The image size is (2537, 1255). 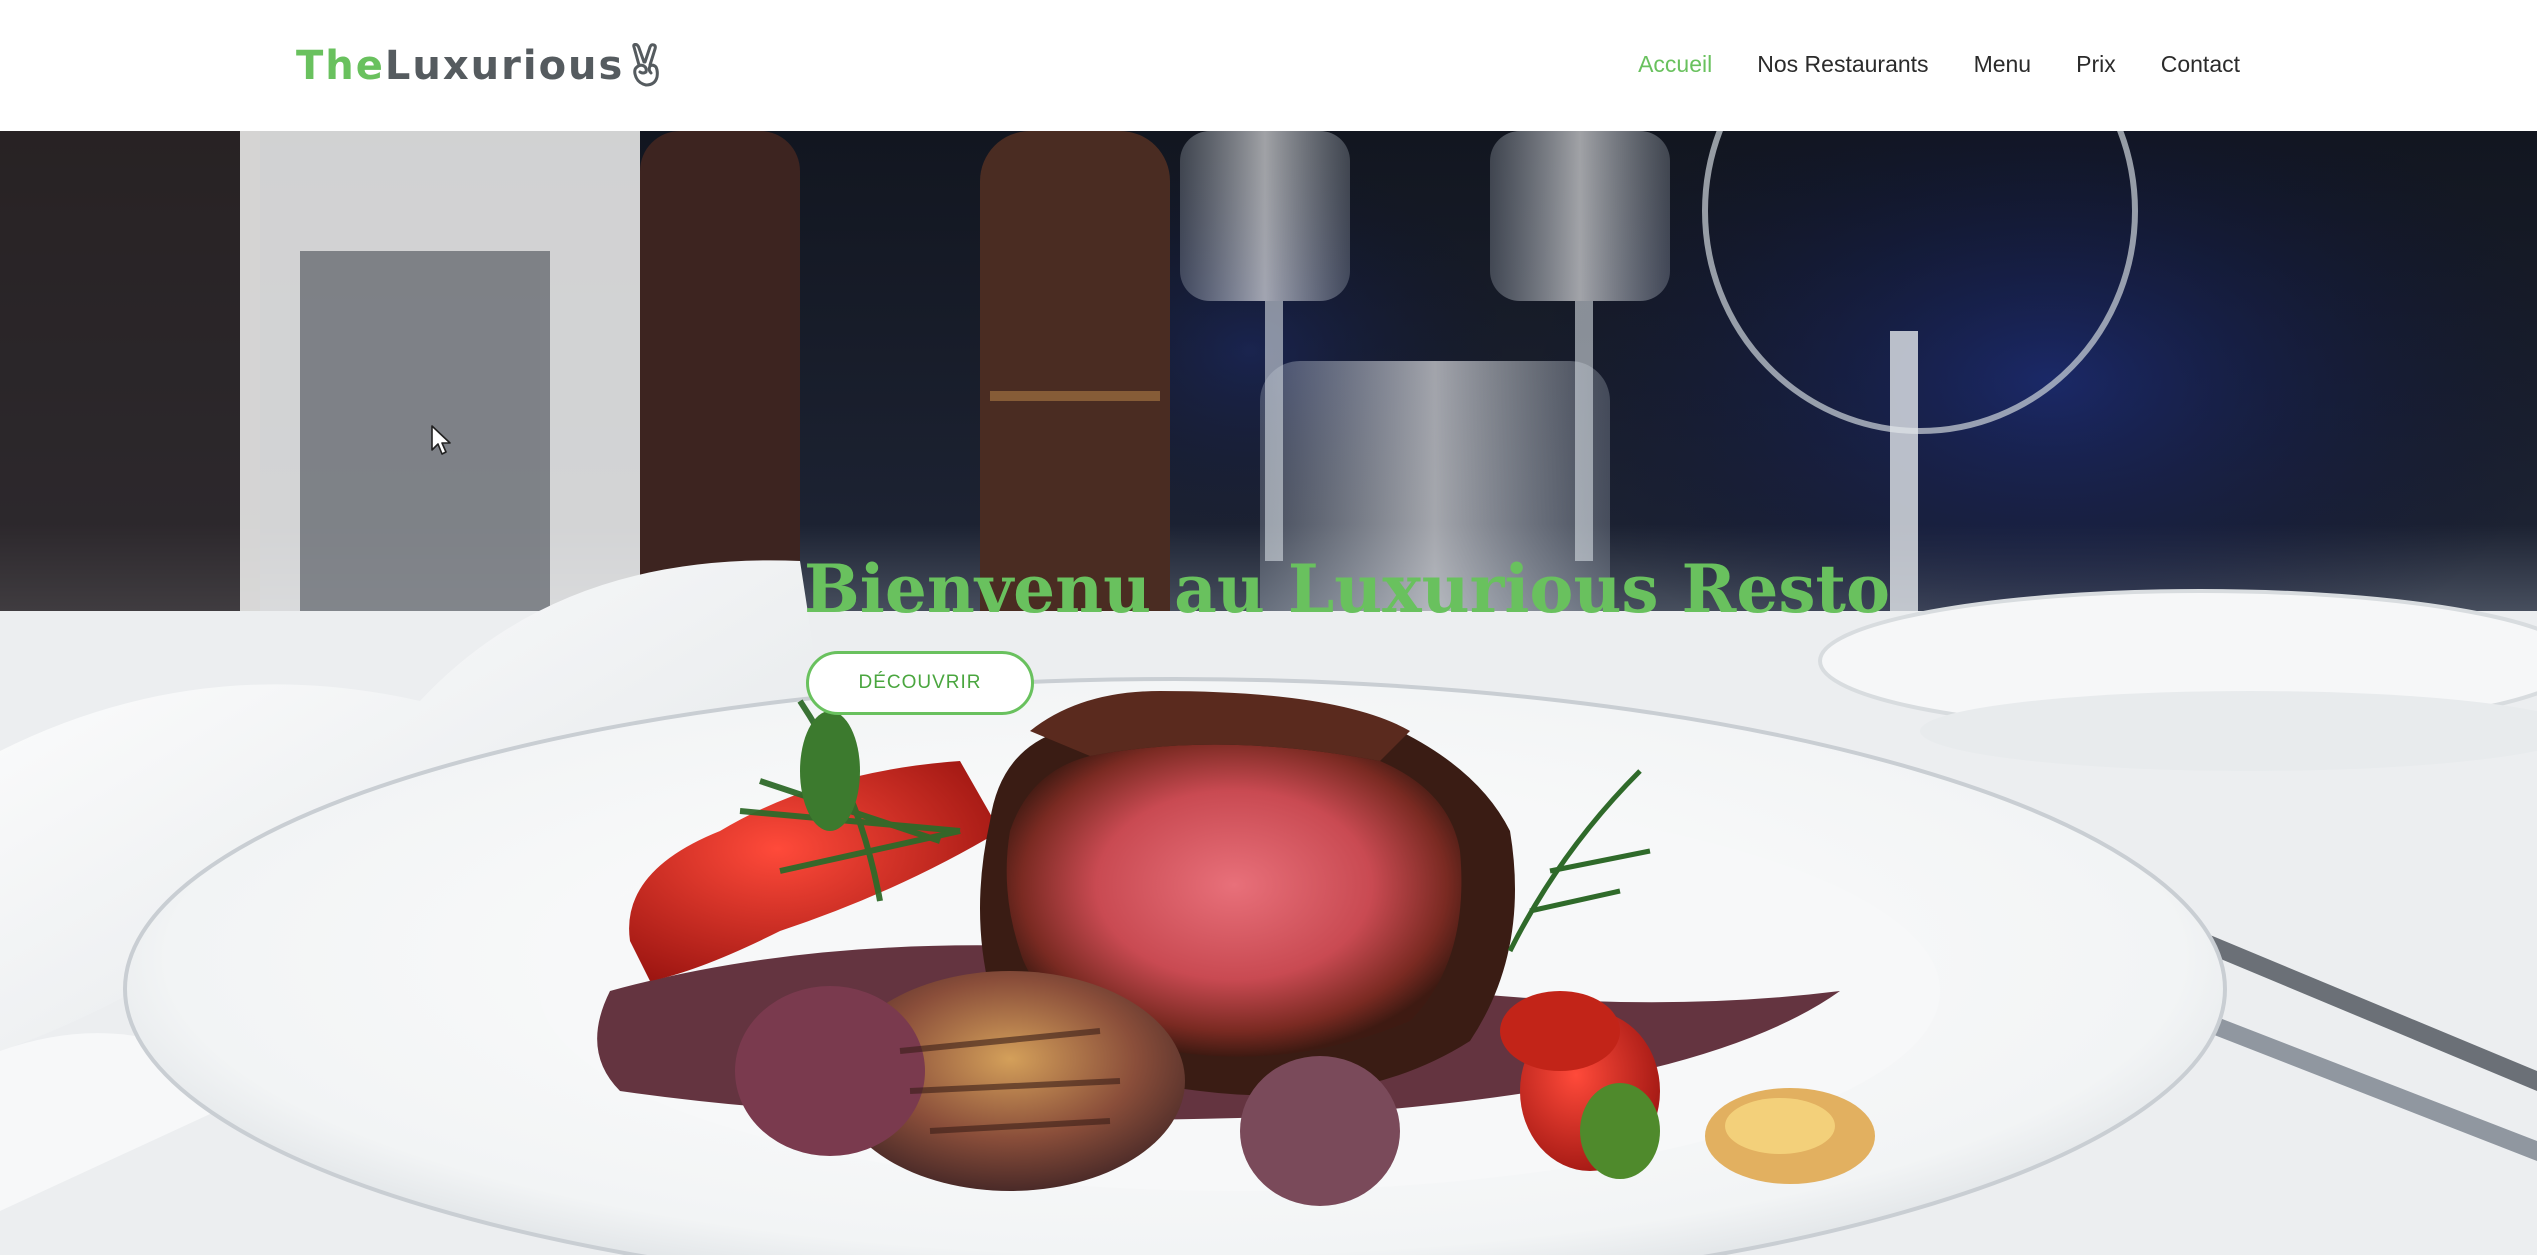 I want to click on peace-hand-icon, so click(x=646, y=65).